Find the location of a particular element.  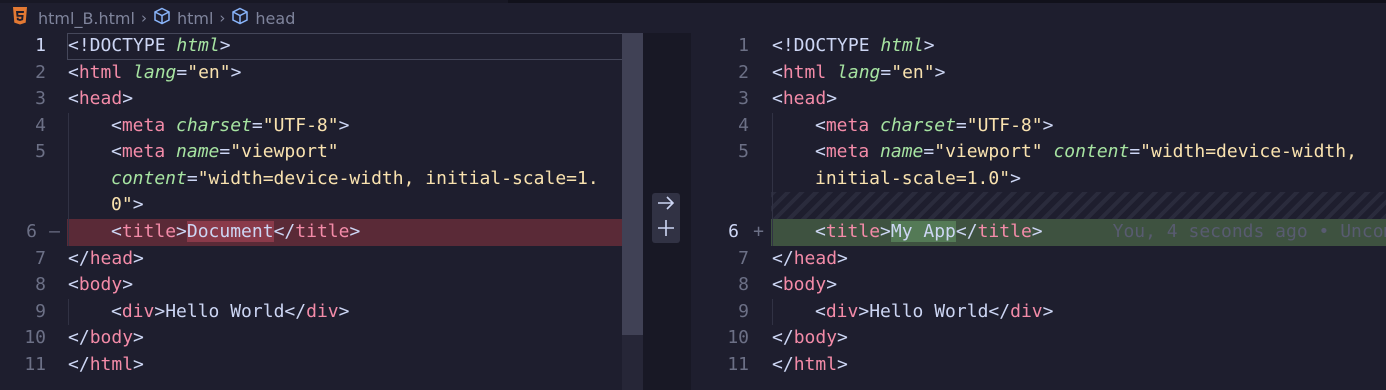

code-line-2: <html lang="en"> is located at coordinates (859, 72).